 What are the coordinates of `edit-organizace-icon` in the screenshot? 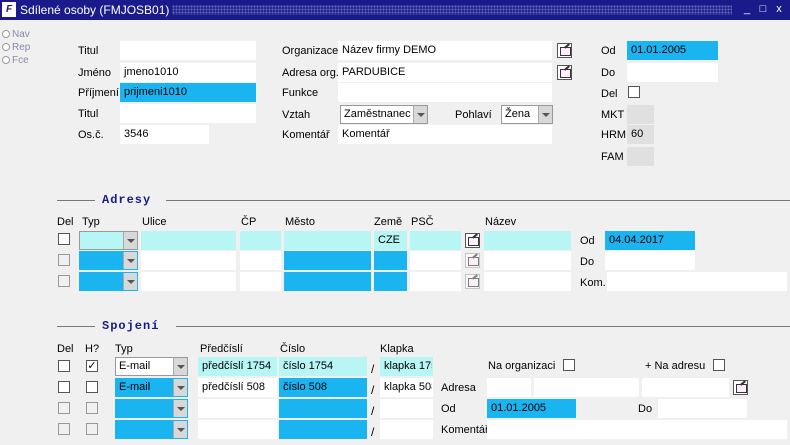 It's located at (564, 50).